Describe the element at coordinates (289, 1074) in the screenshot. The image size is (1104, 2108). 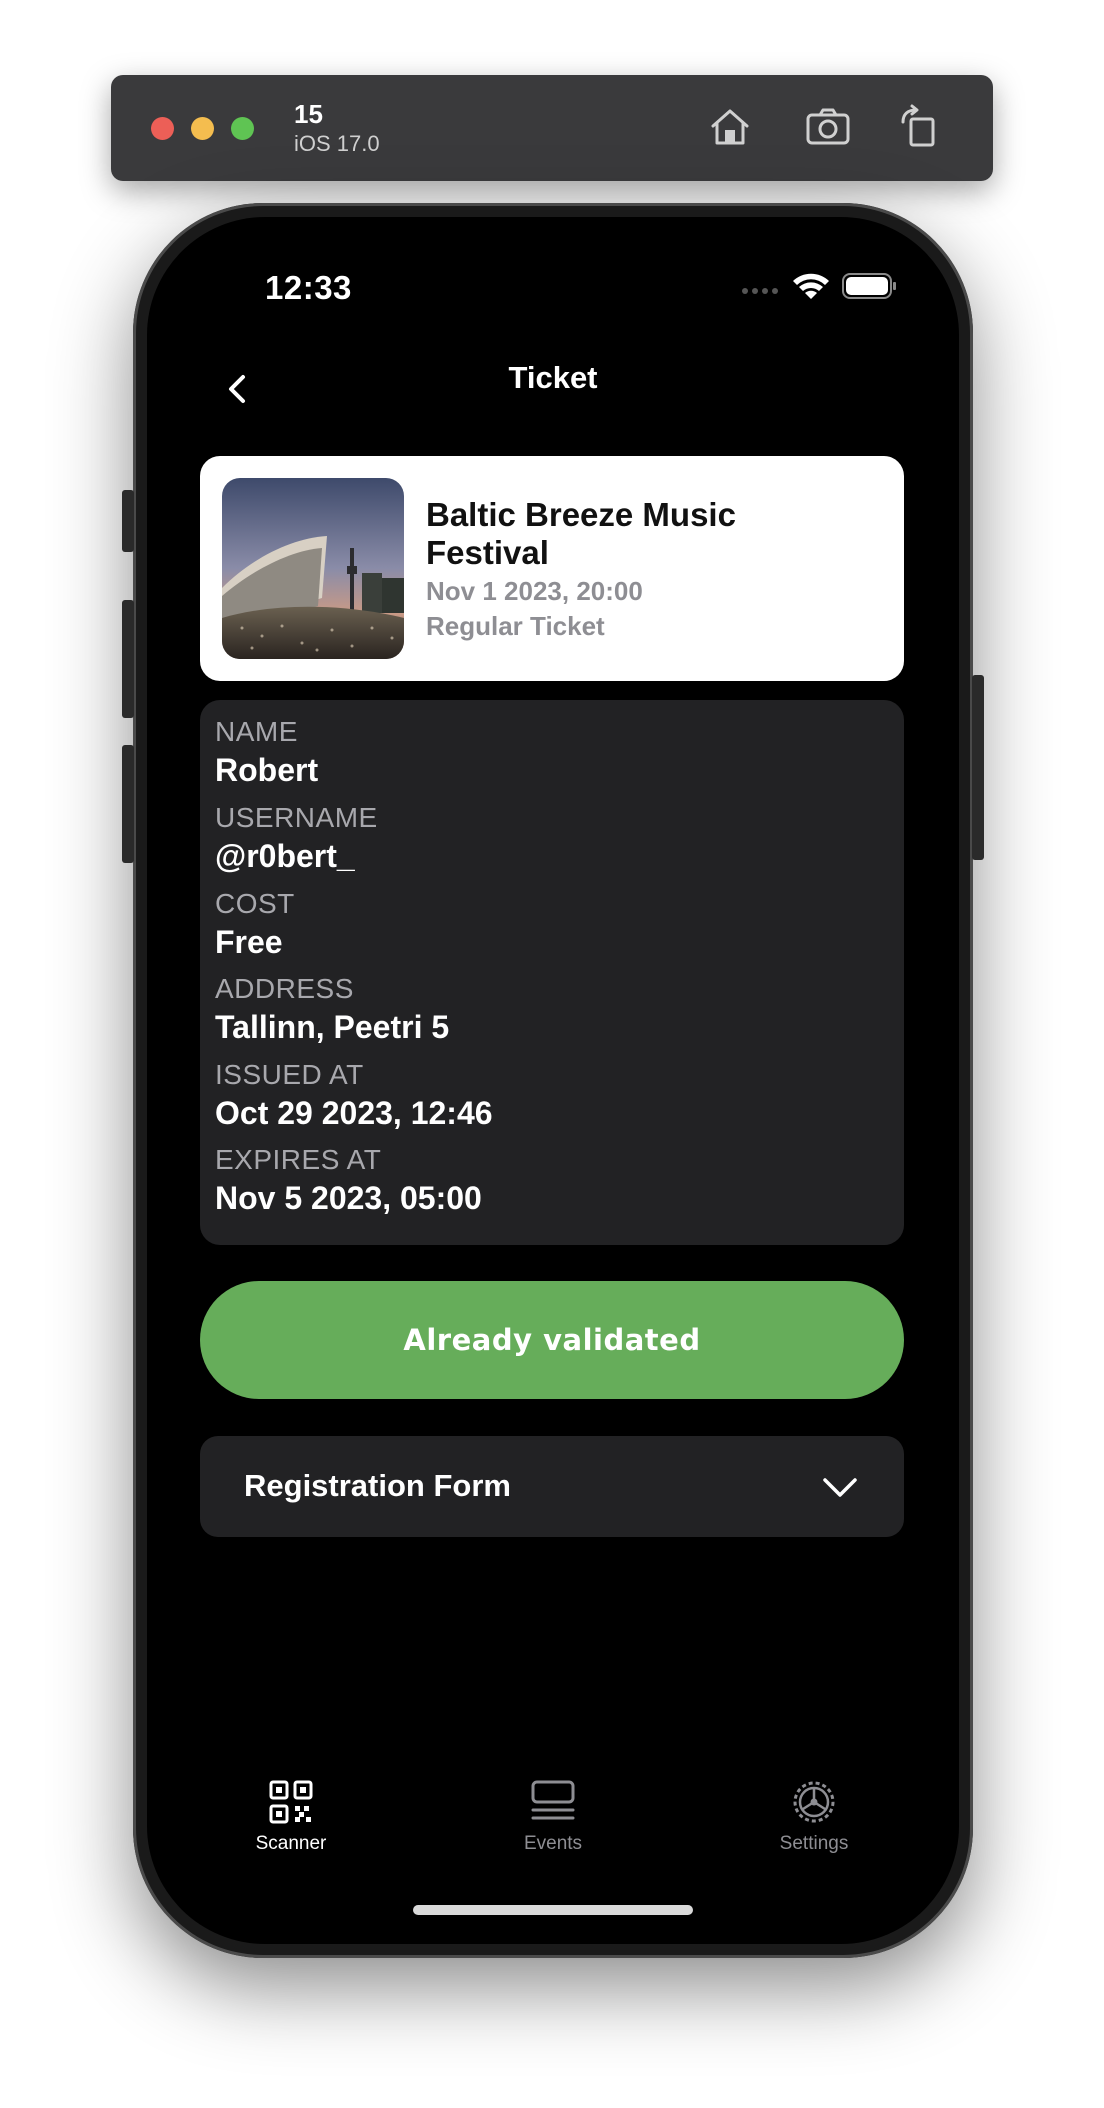
I see `detail-label: ISSUED AT` at that location.